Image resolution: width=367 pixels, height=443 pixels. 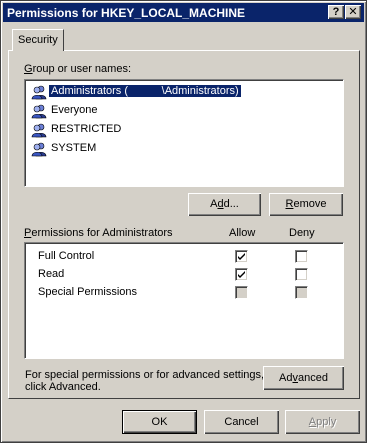 I want to click on permission-row: Read, so click(x=184, y=275).